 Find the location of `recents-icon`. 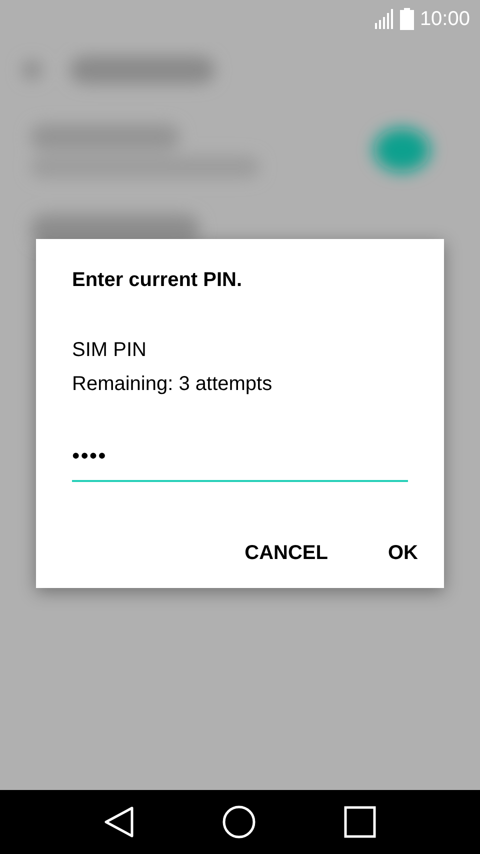

recents-icon is located at coordinates (360, 822).